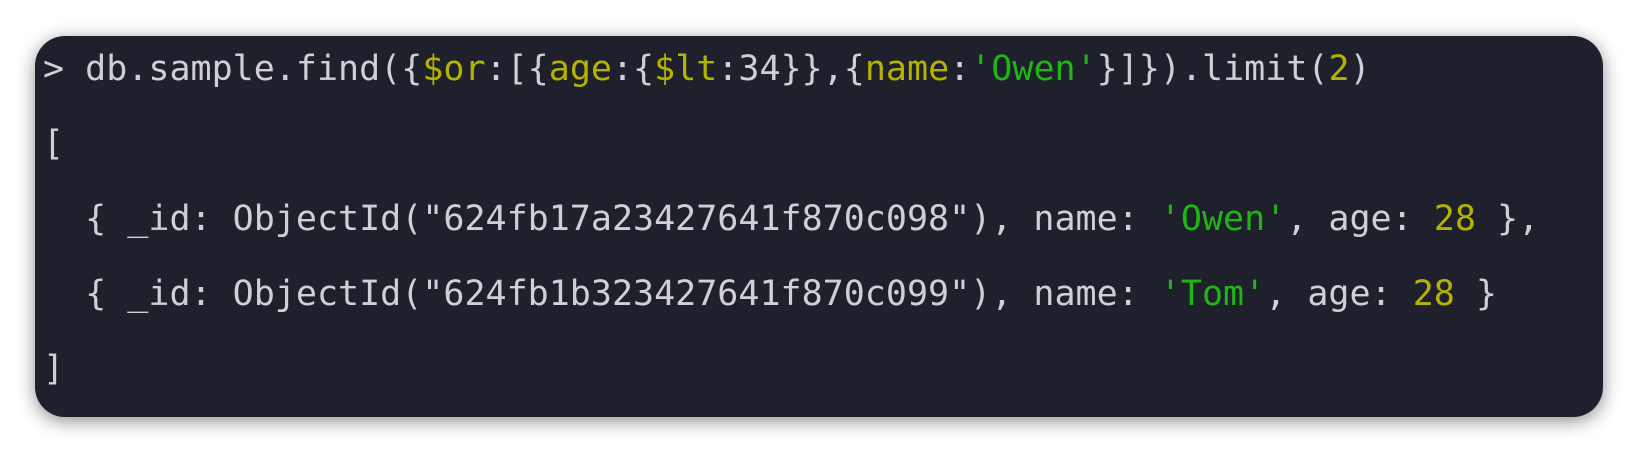  I want to click on command-close-paren: ), so click(1360, 69).